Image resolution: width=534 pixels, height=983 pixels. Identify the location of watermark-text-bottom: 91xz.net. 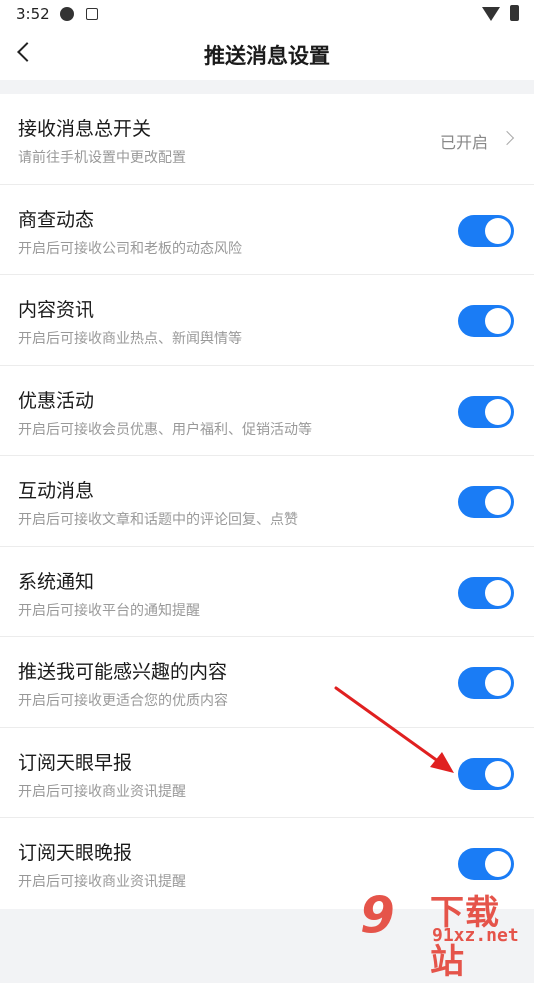
(475, 935).